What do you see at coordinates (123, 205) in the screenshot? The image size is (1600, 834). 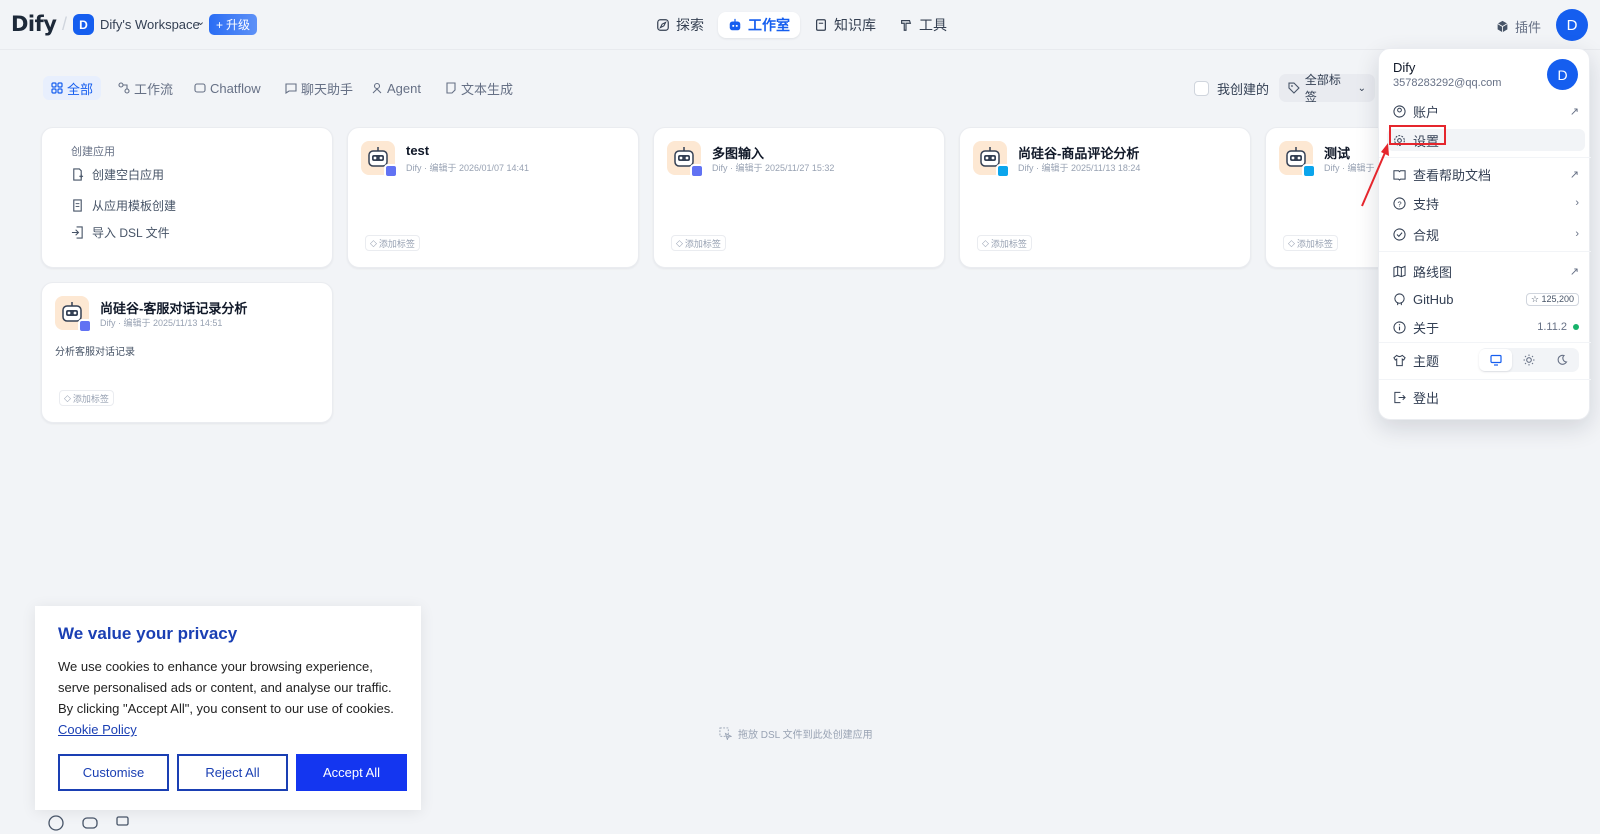 I see `create-from-template-button: 从应用模板创建` at bounding box center [123, 205].